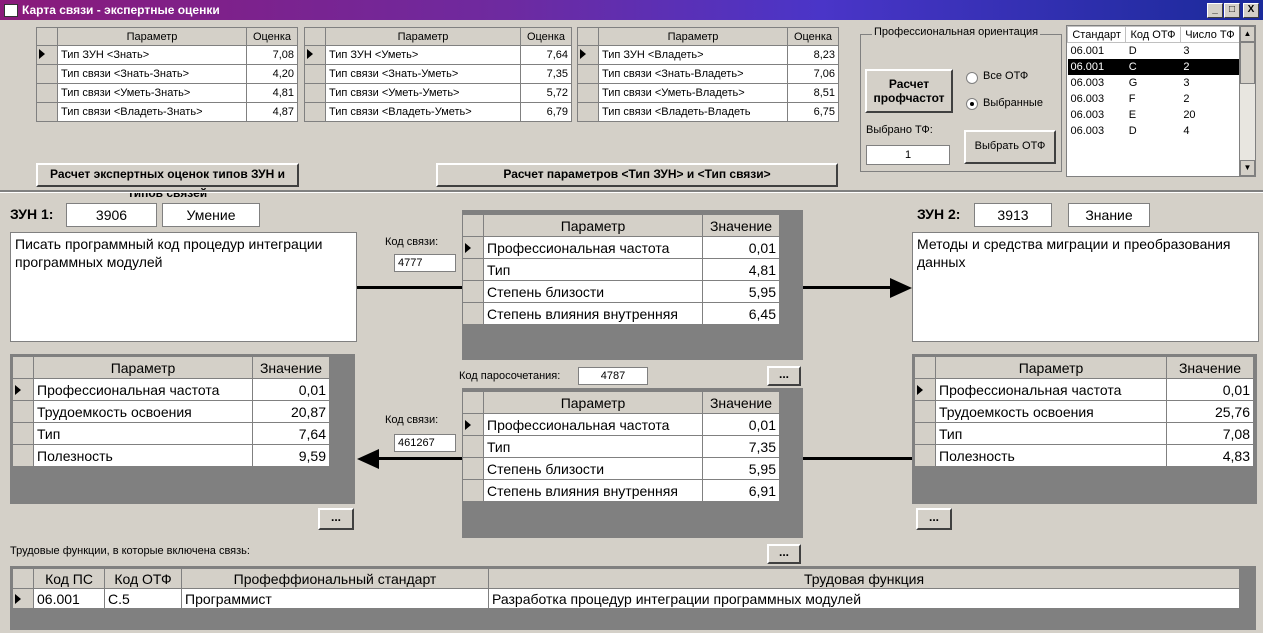 This screenshot has height=633, width=1263. Describe the element at coordinates (152, 112) in the screenshot. I see `param-cell: Тип связи <Владеть-Знать>` at that location.